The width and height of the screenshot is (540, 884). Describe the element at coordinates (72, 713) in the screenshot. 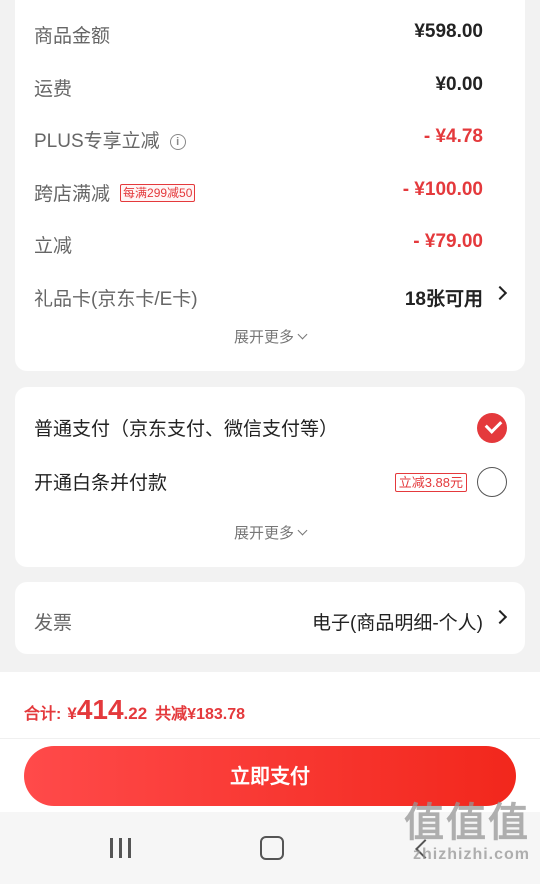

I see `currency-symbol: ¥` at that location.